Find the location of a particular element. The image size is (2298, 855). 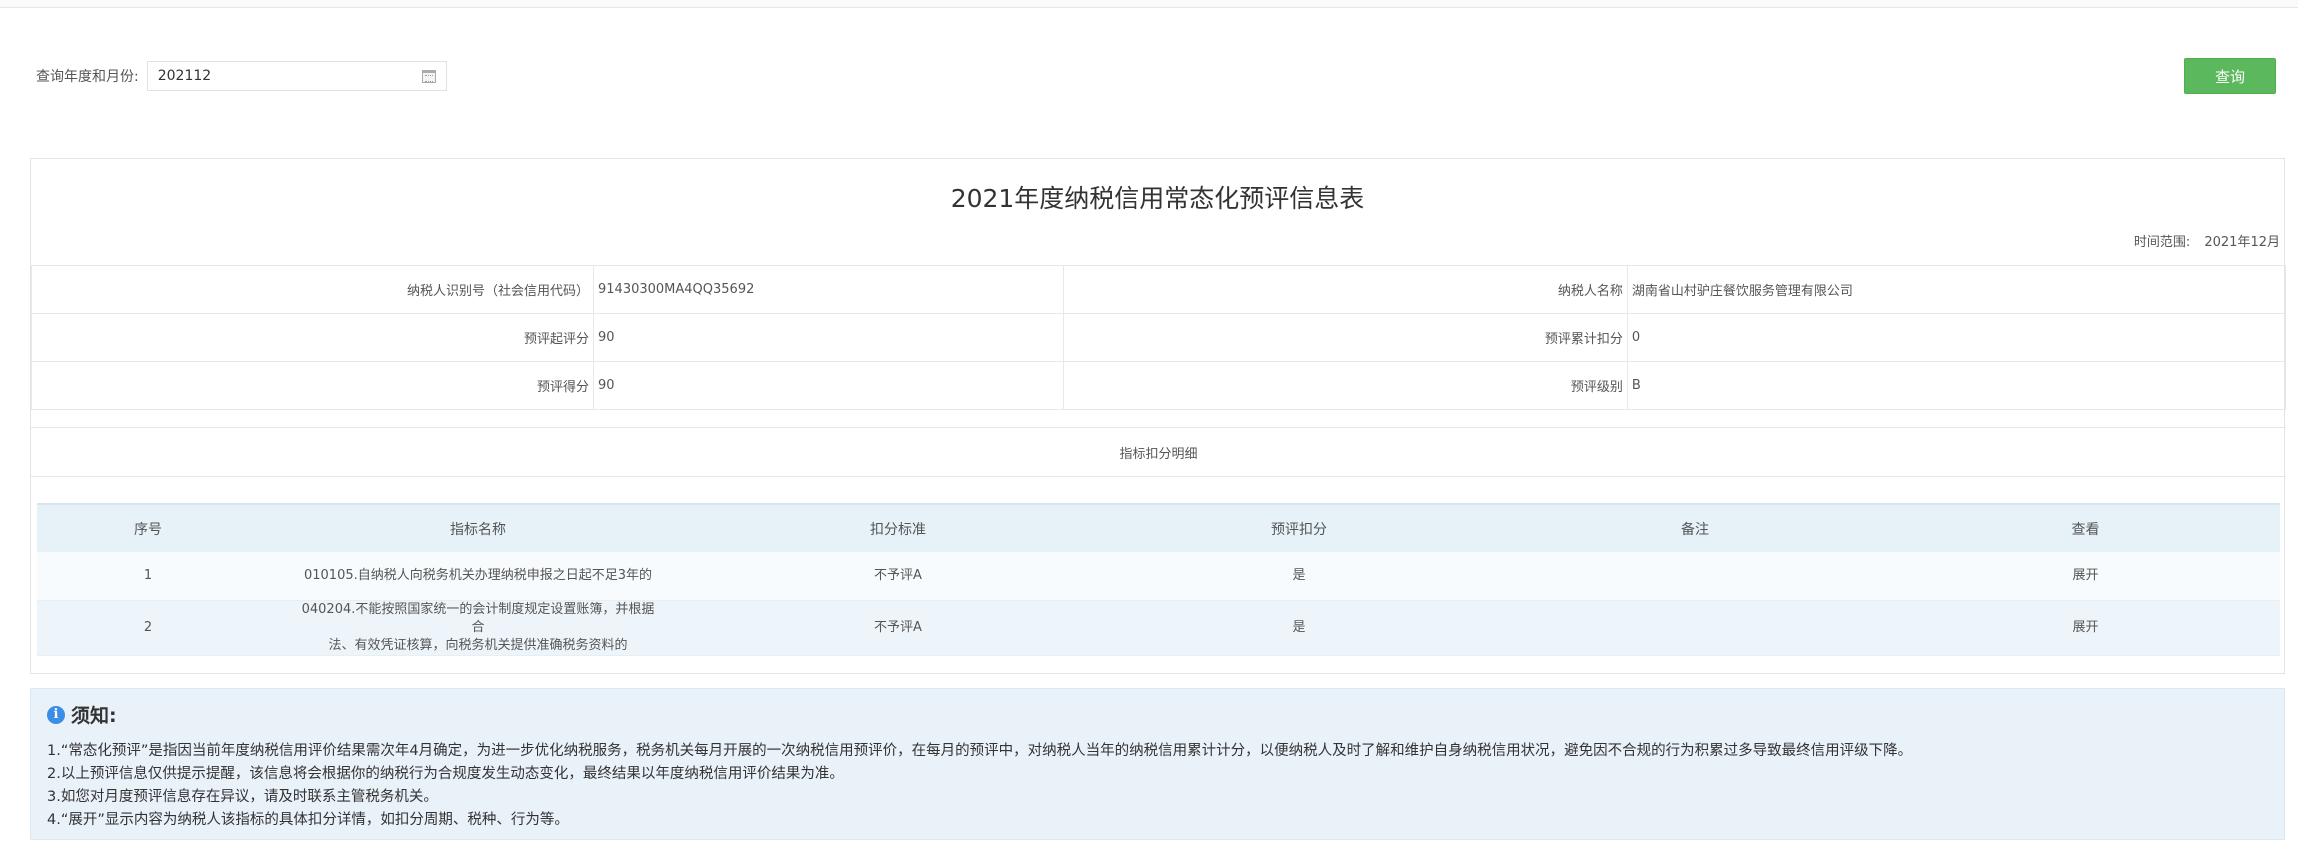

query-period-label: 查询年度和月份: is located at coordinates (87, 77).